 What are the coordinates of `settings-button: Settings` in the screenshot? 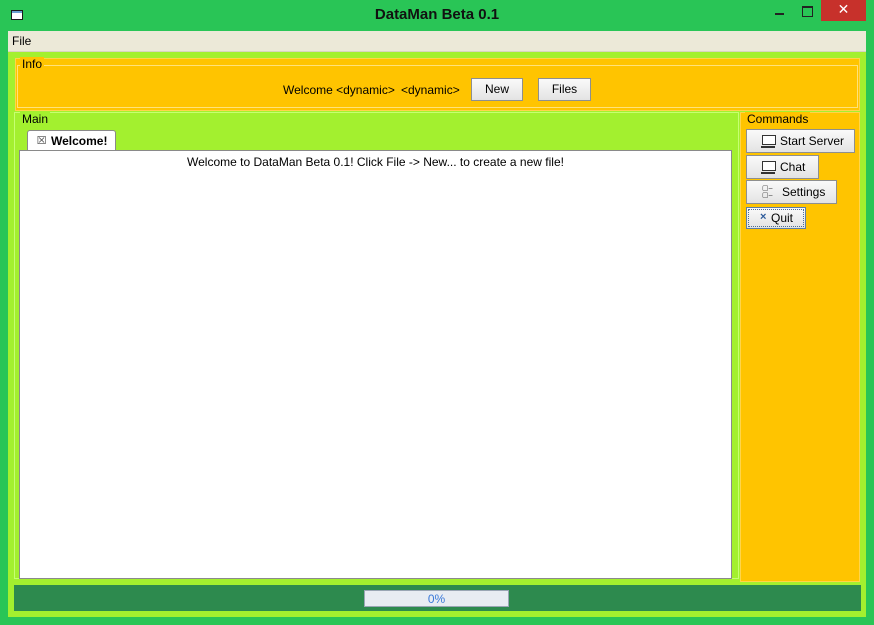 It's located at (791, 192).